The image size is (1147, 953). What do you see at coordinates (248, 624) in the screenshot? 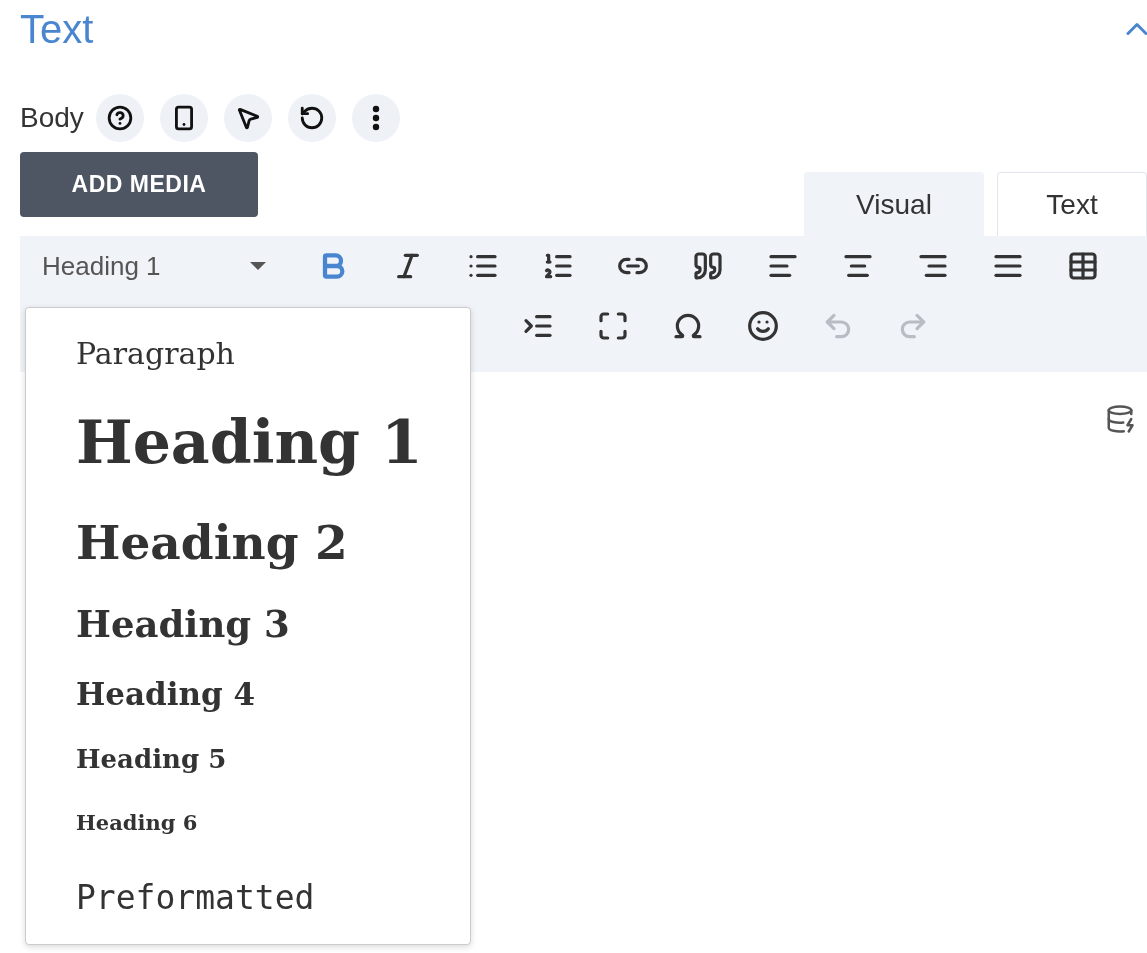
I see `format-option: Heading 3` at bounding box center [248, 624].